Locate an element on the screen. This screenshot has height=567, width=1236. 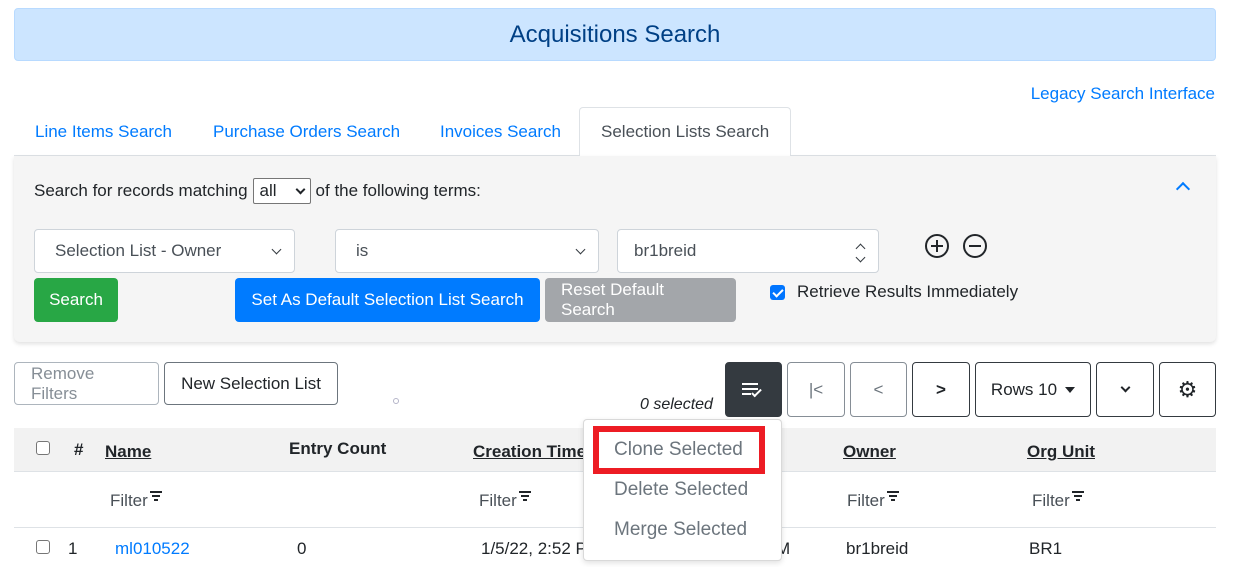
column-header-creation-time: Creation Time is located at coordinates (529, 452).